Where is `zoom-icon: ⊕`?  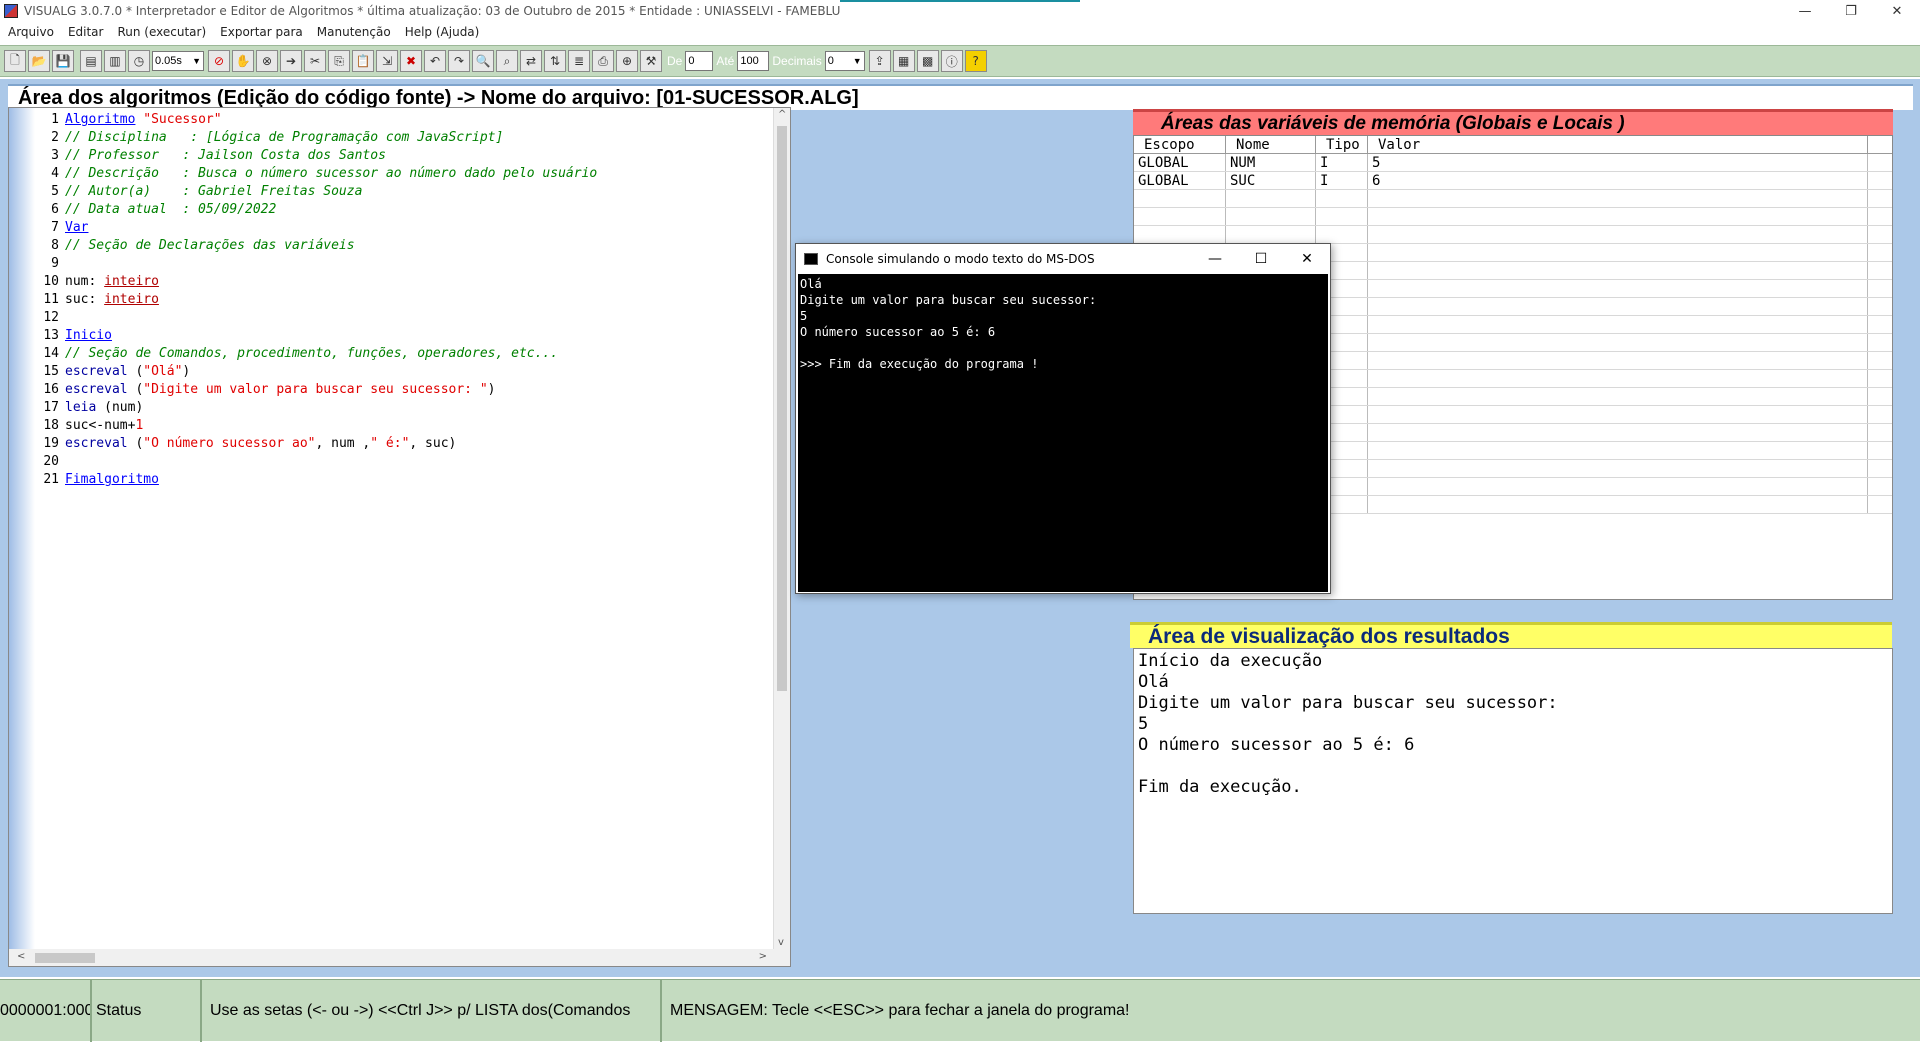 zoom-icon: ⊕ is located at coordinates (627, 61).